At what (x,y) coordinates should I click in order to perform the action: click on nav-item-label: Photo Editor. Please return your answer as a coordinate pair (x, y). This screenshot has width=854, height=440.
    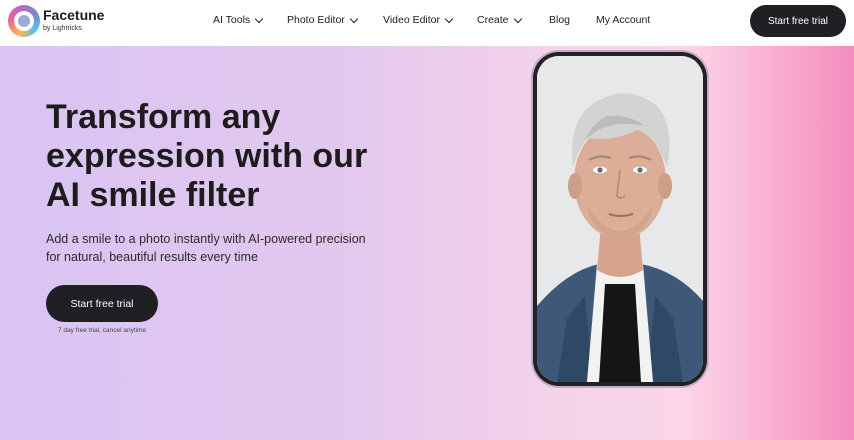
    Looking at the image, I should click on (316, 20).